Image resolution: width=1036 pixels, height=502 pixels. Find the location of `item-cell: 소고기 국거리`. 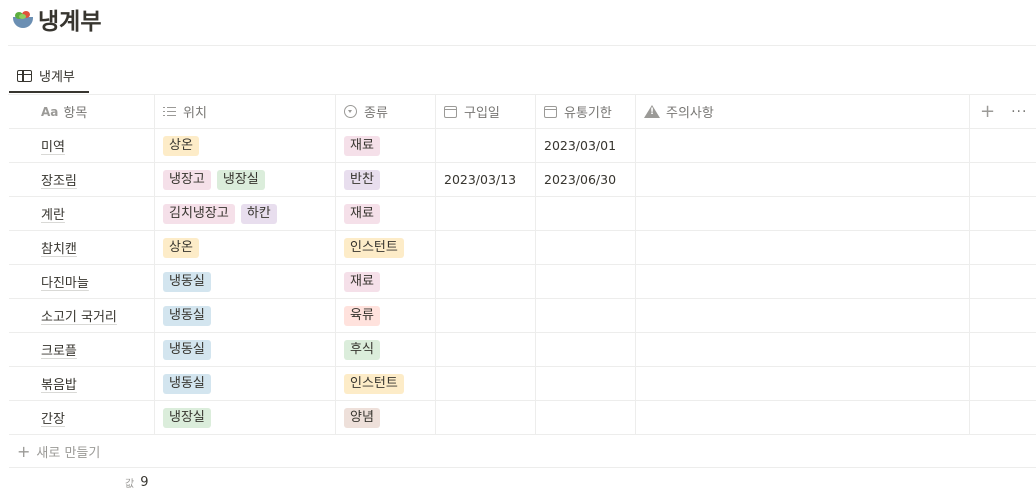

item-cell: 소고기 국거리 is located at coordinates (82, 315).